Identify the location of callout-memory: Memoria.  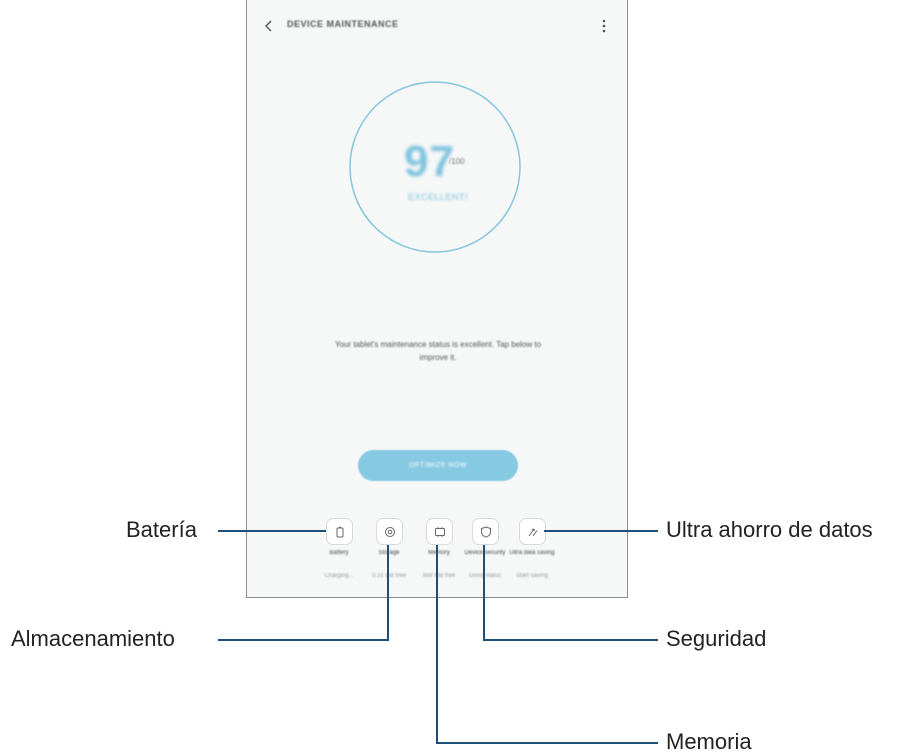
(709, 741).